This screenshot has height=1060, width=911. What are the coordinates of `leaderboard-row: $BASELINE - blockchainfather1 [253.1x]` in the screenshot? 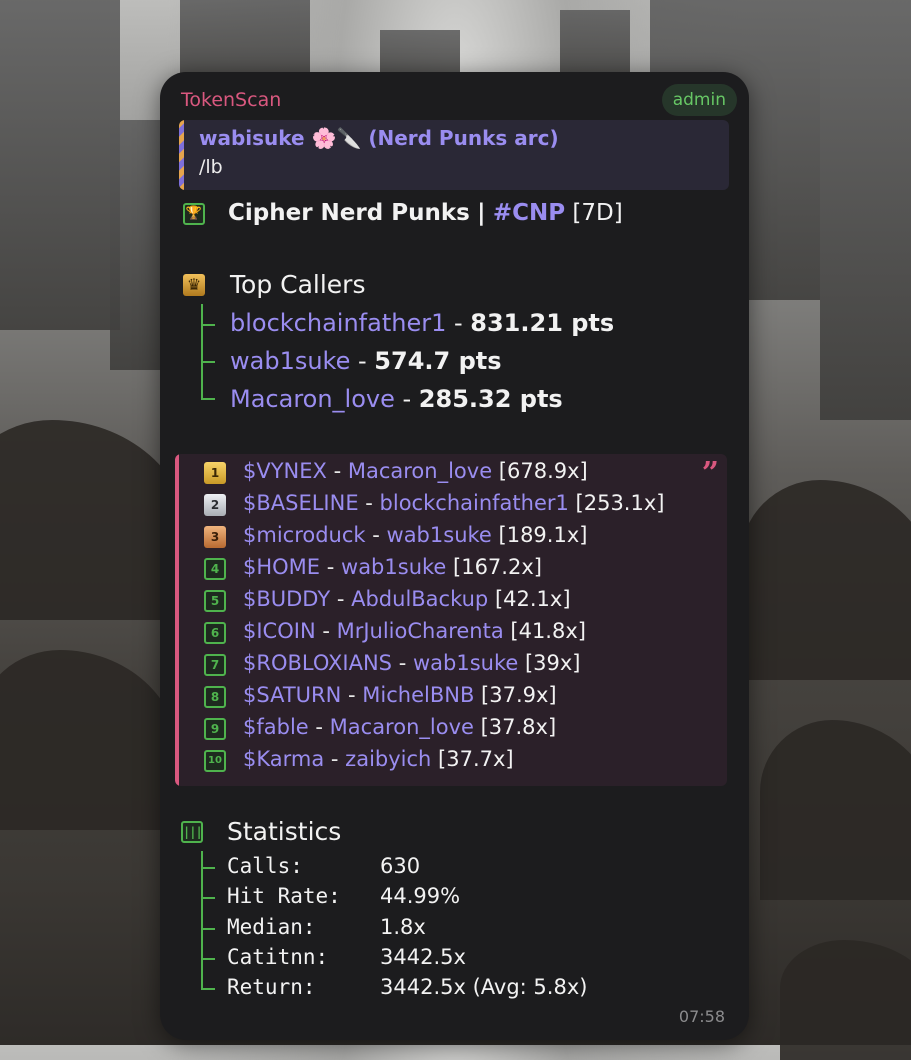 It's located at (453, 503).